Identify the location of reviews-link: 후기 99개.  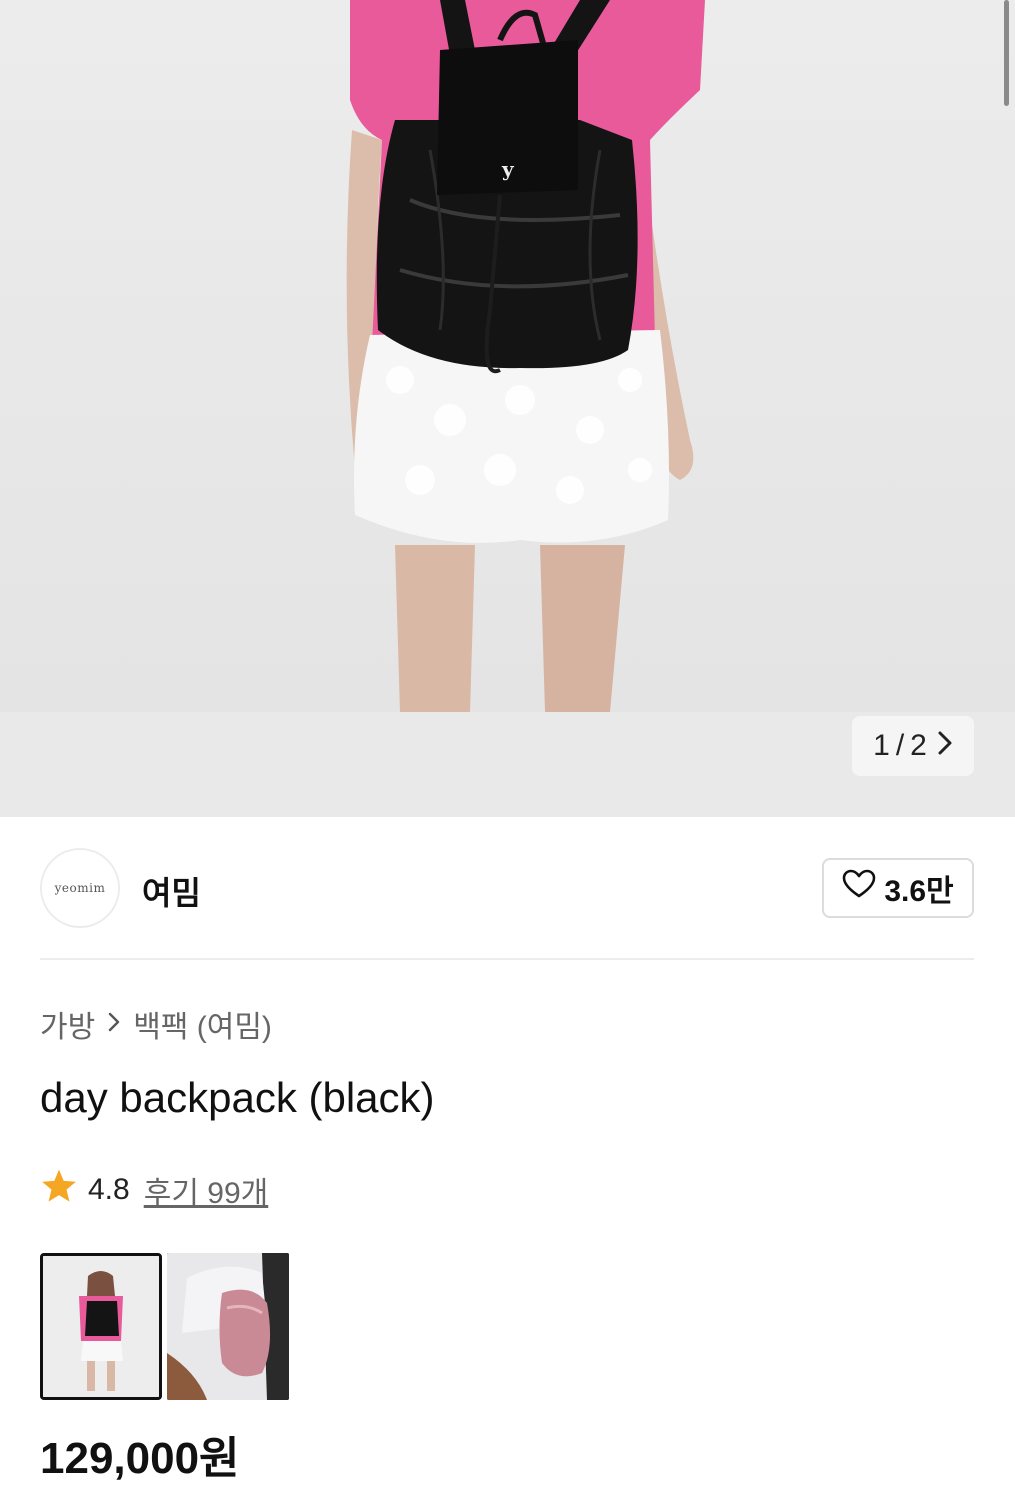
(206, 1190).